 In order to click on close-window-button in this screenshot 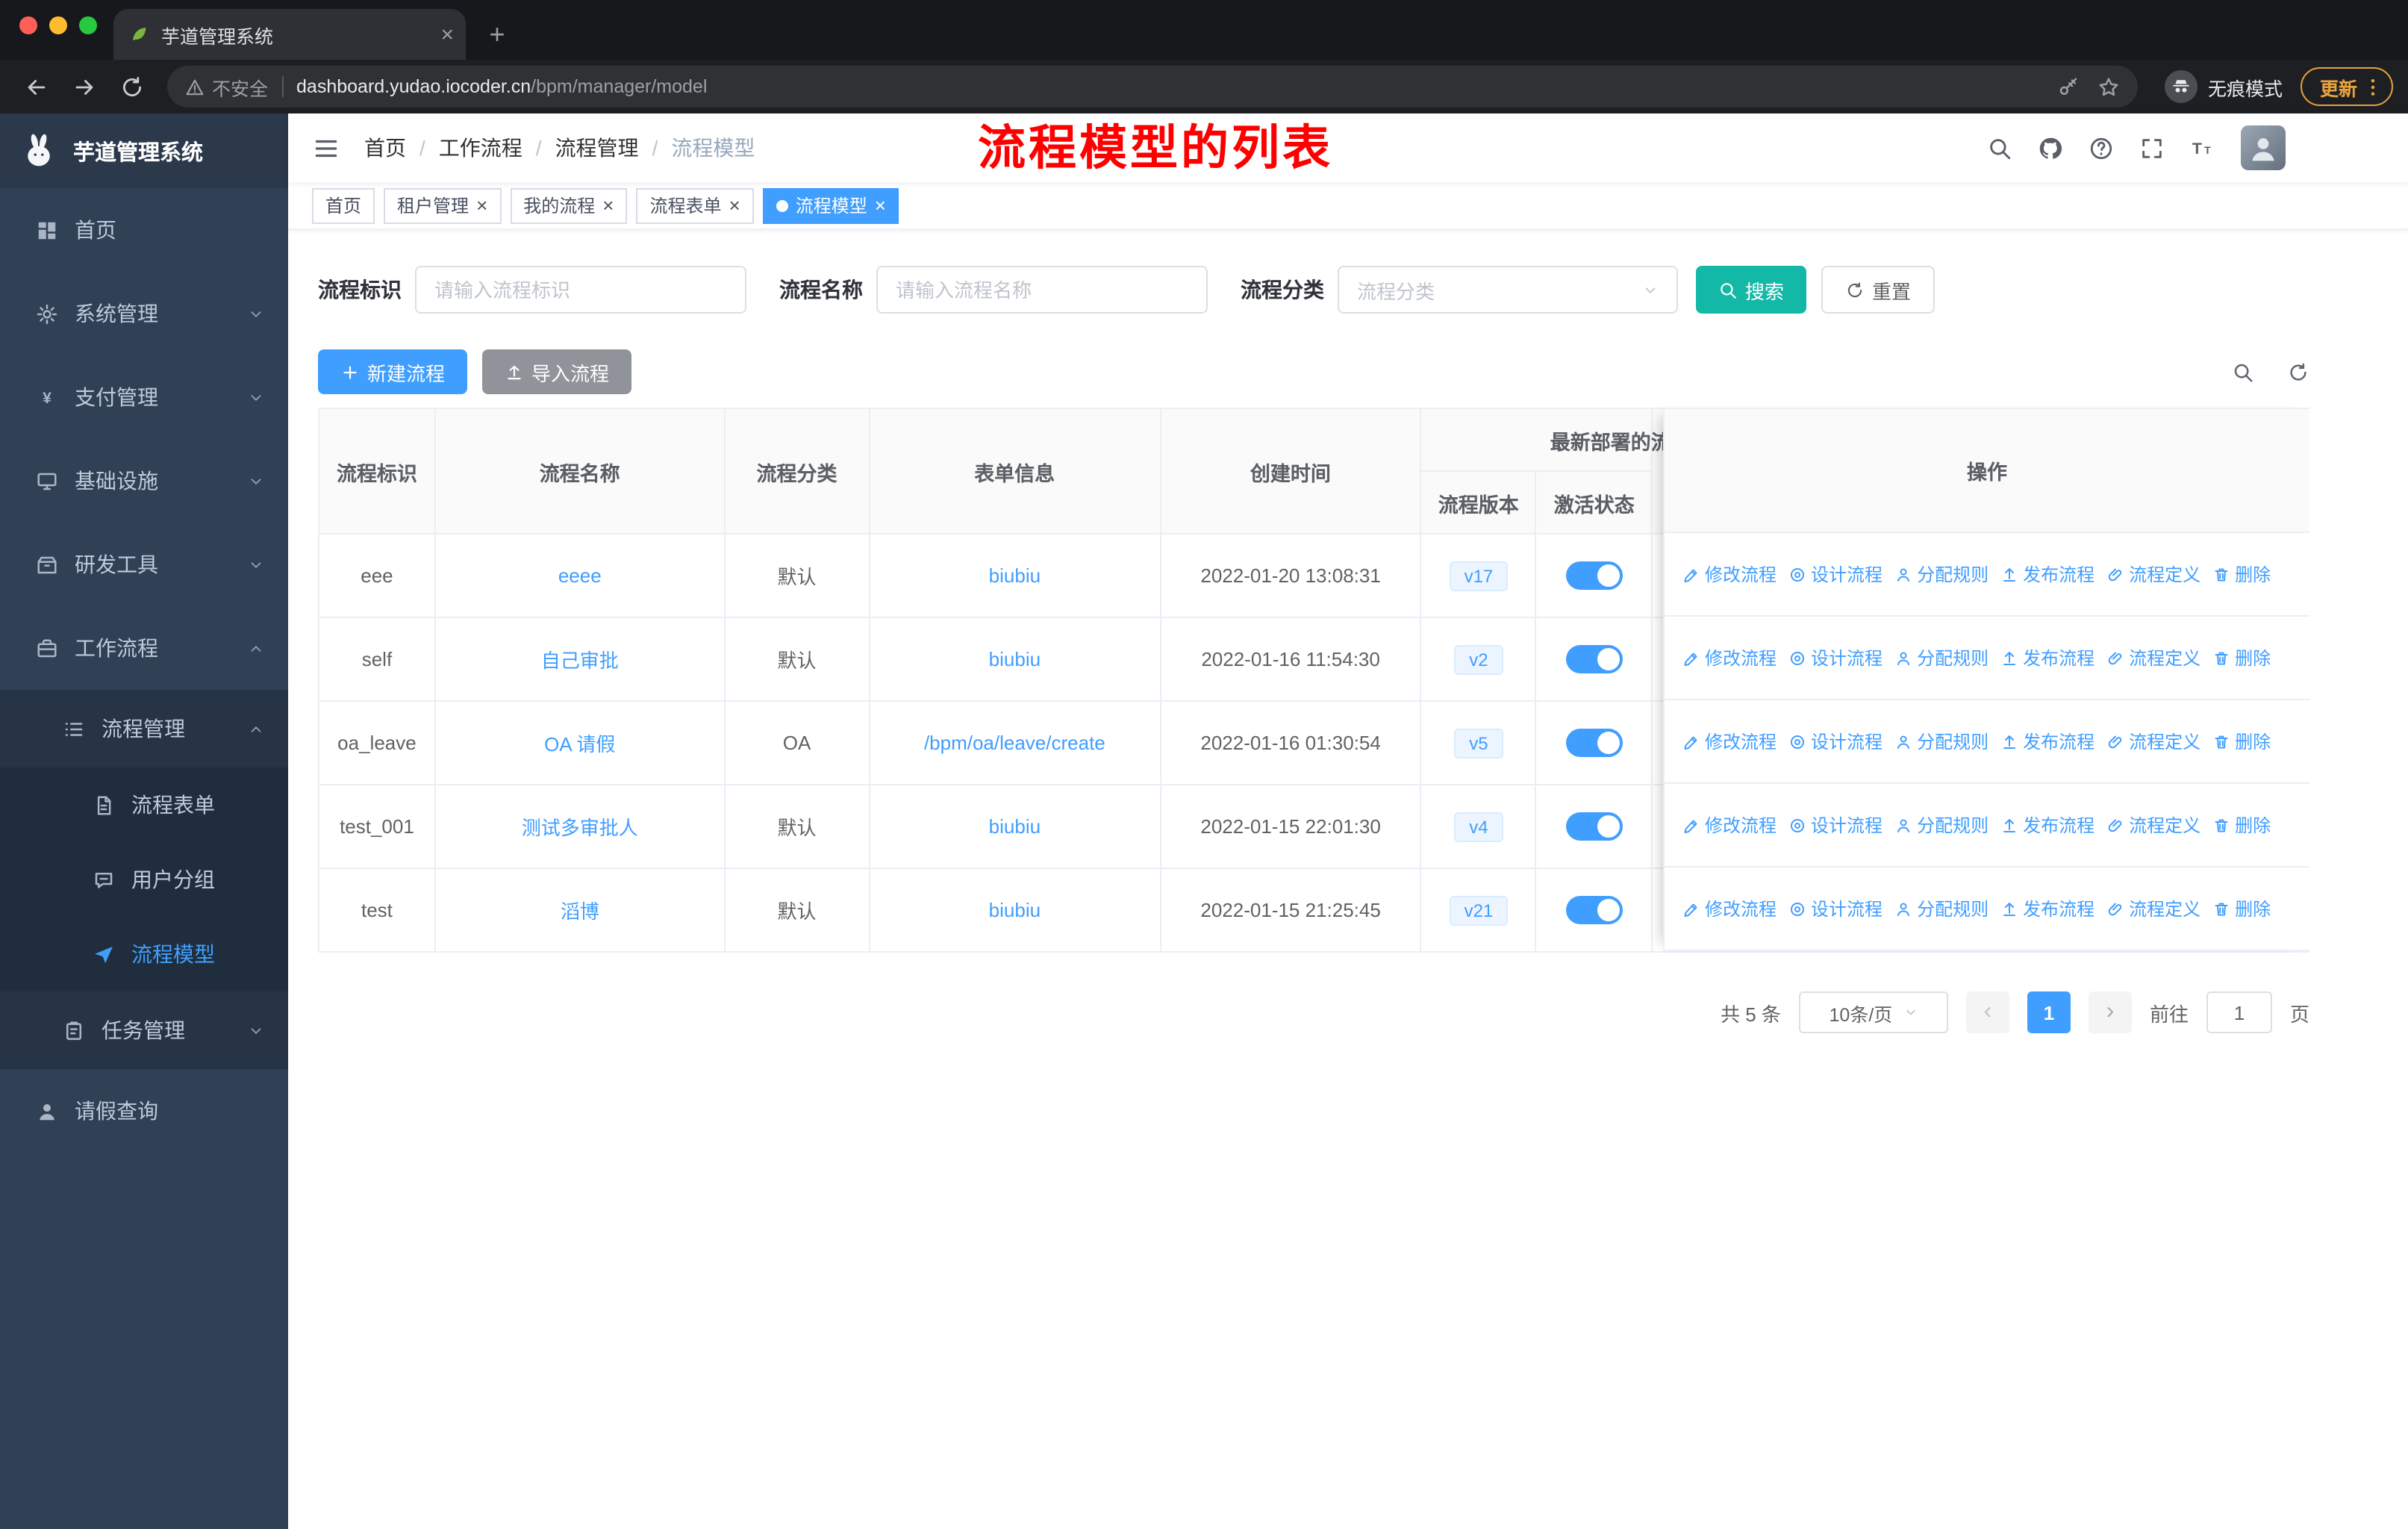, I will do `click(28, 25)`.